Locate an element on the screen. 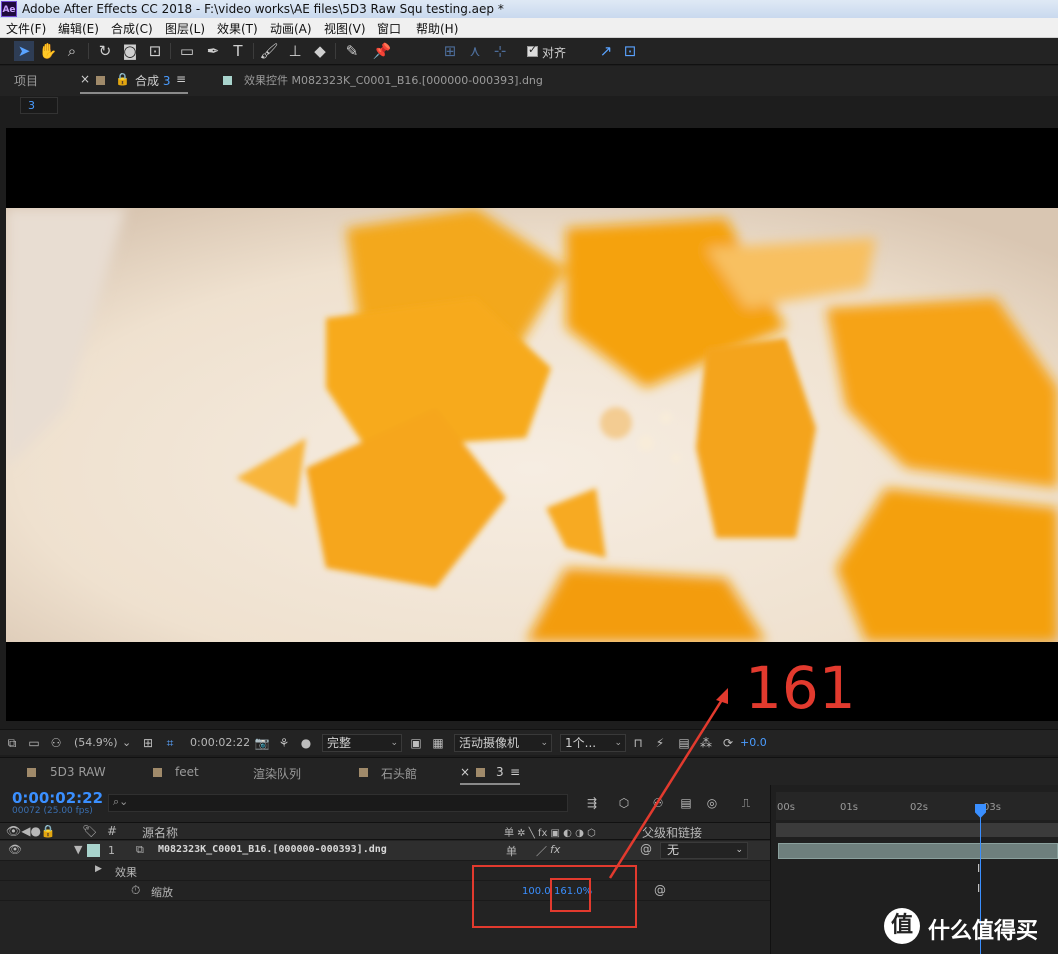 This screenshot has height=954, width=1058. menu-layer: 图层(L) is located at coordinates (185, 28).